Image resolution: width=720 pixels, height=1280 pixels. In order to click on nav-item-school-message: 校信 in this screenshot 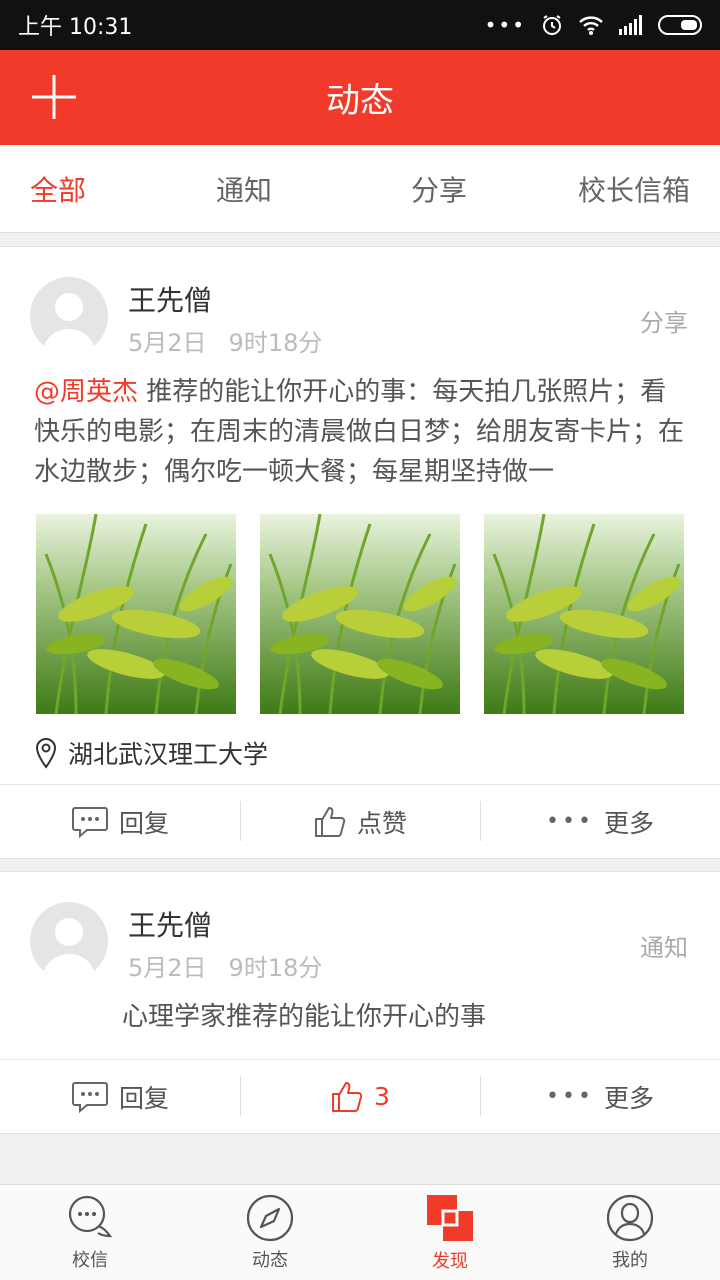, I will do `click(90, 1232)`.